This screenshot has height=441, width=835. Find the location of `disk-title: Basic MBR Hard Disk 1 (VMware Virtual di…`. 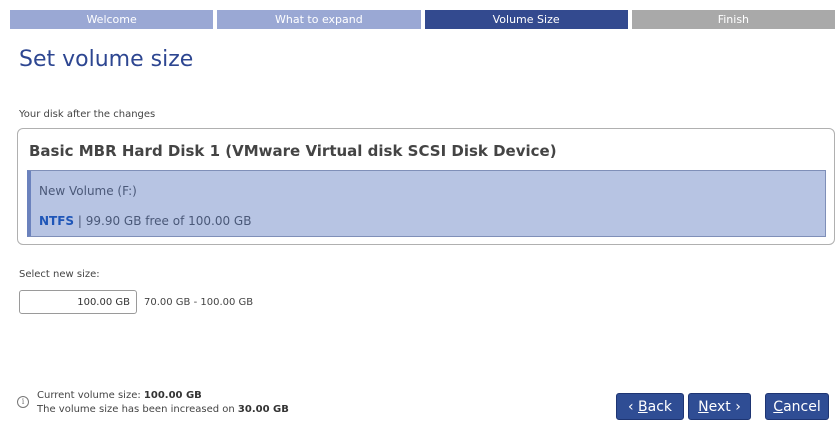

disk-title: Basic MBR Hard Disk 1 (VMware Virtual di… is located at coordinates (293, 151).